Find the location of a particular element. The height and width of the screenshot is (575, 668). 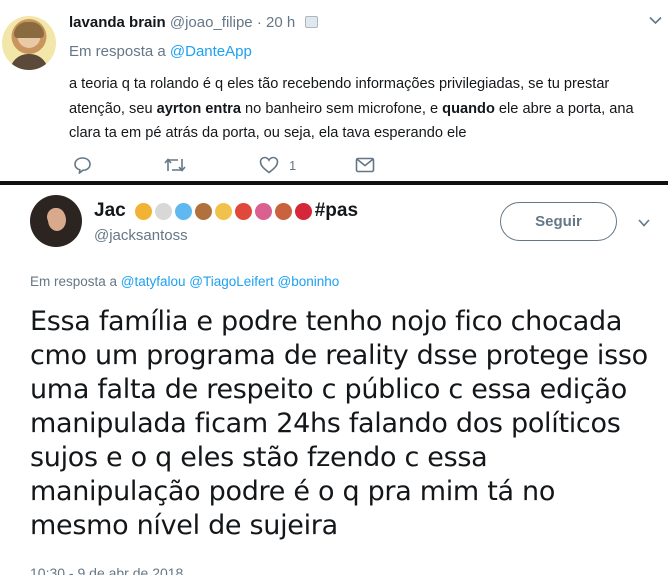

heart-icon is located at coordinates (269, 165).